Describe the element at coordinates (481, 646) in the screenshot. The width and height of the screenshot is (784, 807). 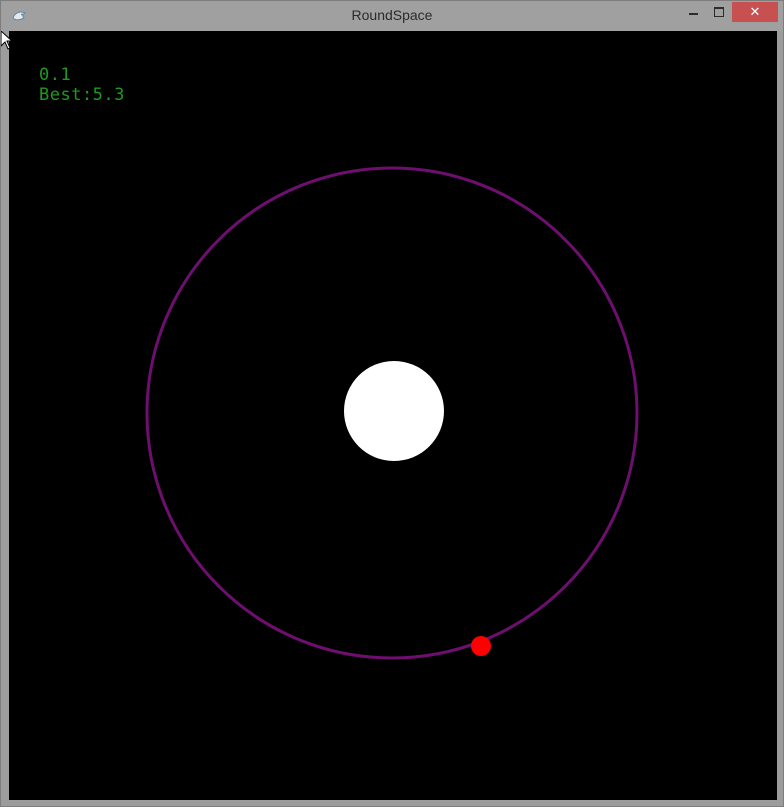
I see `player-dot` at that location.